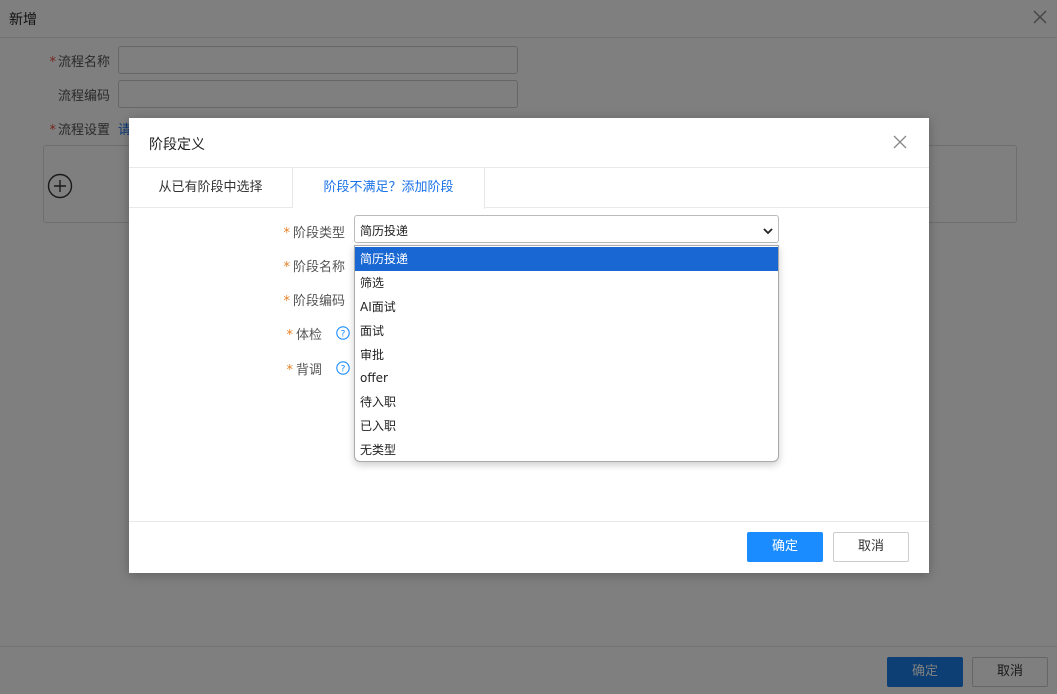 This screenshot has height=694, width=1057. What do you see at coordinates (384, 231) in the screenshot?
I see `stage-type-selected-value: 简历投递` at bounding box center [384, 231].